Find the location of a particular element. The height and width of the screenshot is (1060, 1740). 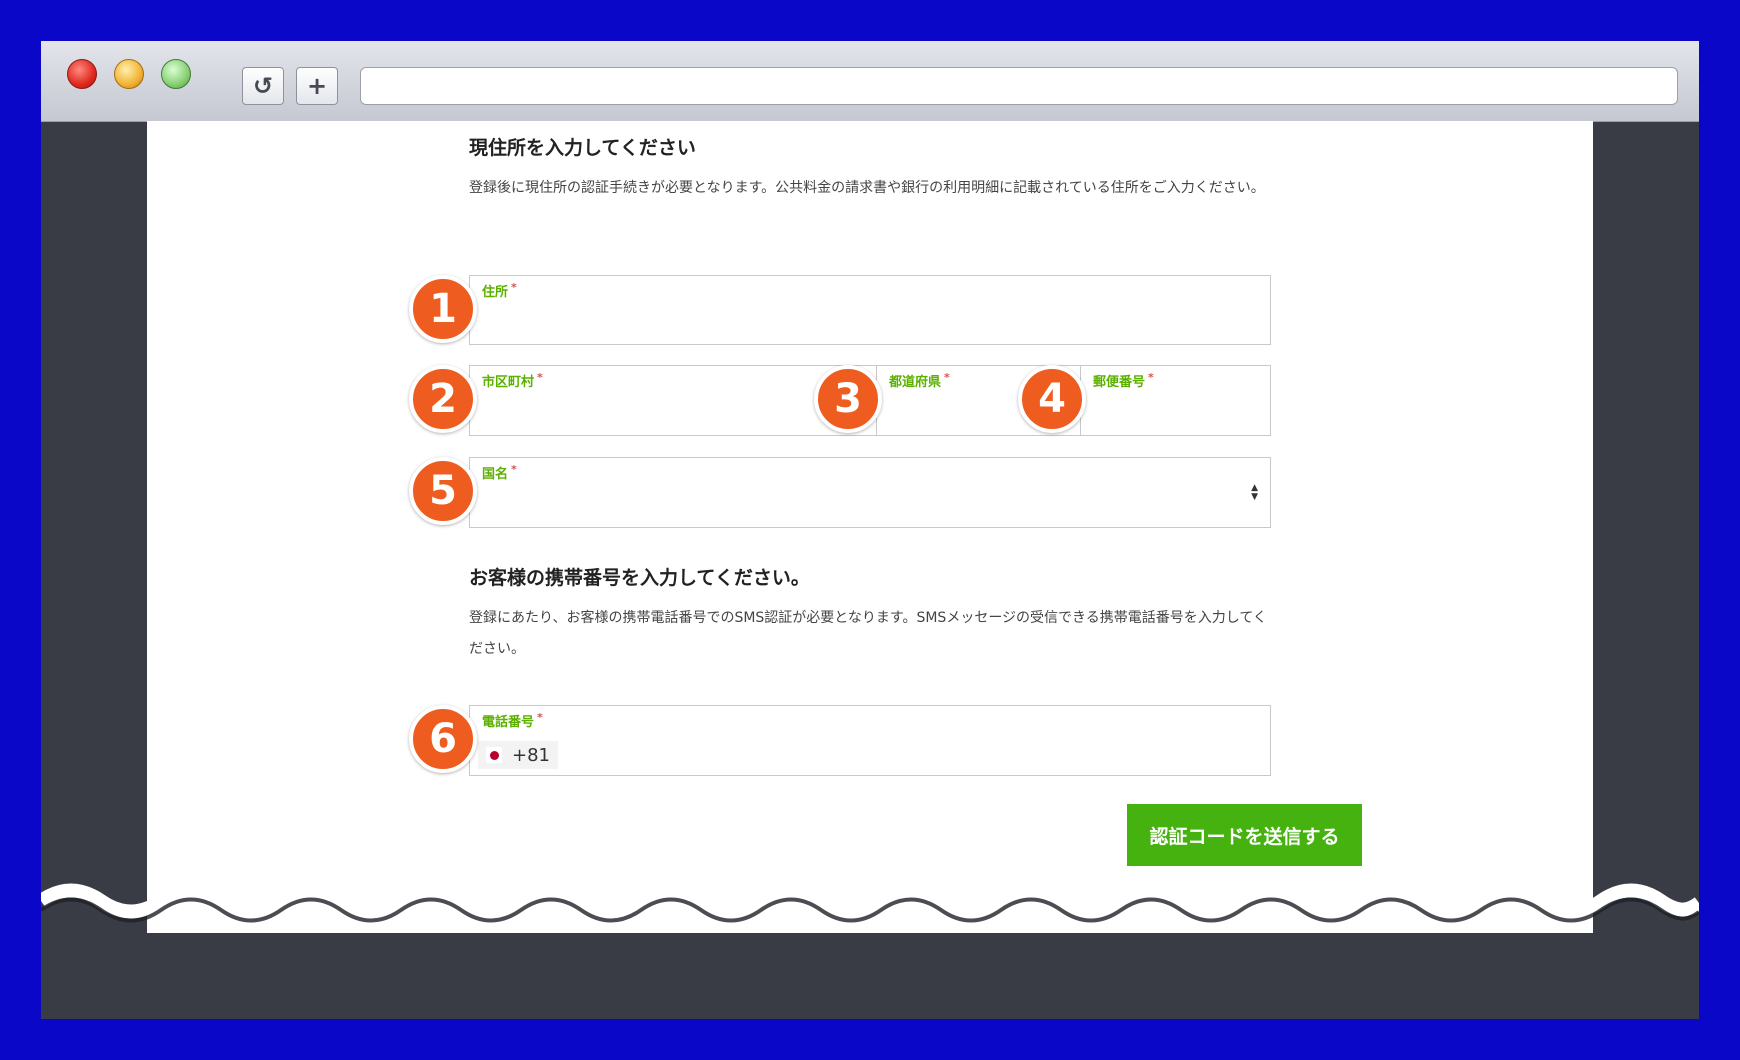

browser-toolbar: ↺ + is located at coordinates (870, 81).